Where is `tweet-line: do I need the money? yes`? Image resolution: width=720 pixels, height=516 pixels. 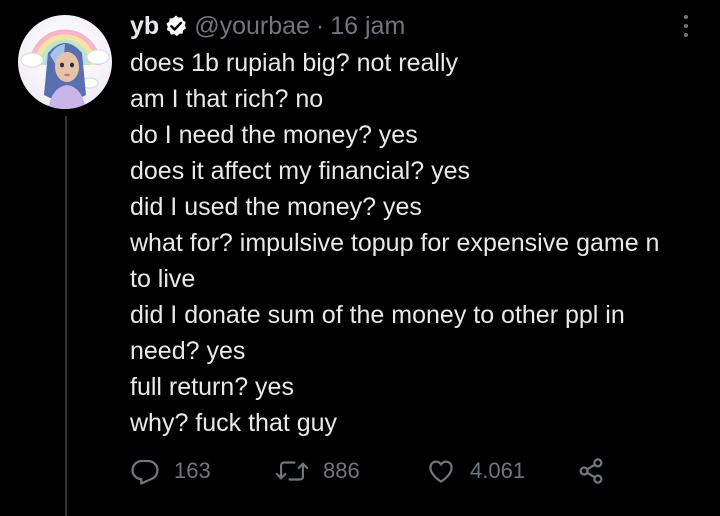 tweet-line: do I need the money? yes is located at coordinates (274, 135).